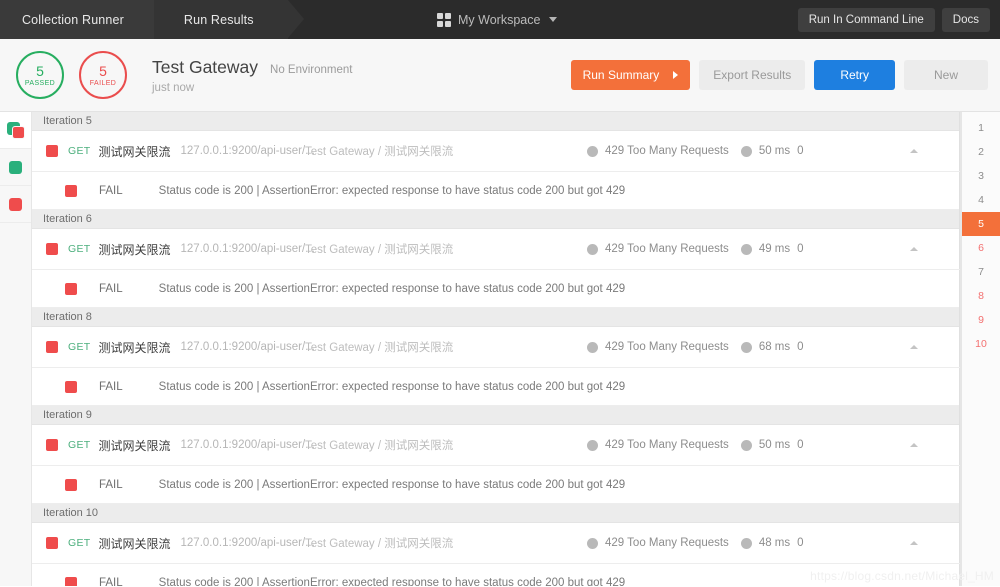  What do you see at coordinates (981, 176) in the screenshot?
I see `iteration-rail-item: 3` at bounding box center [981, 176].